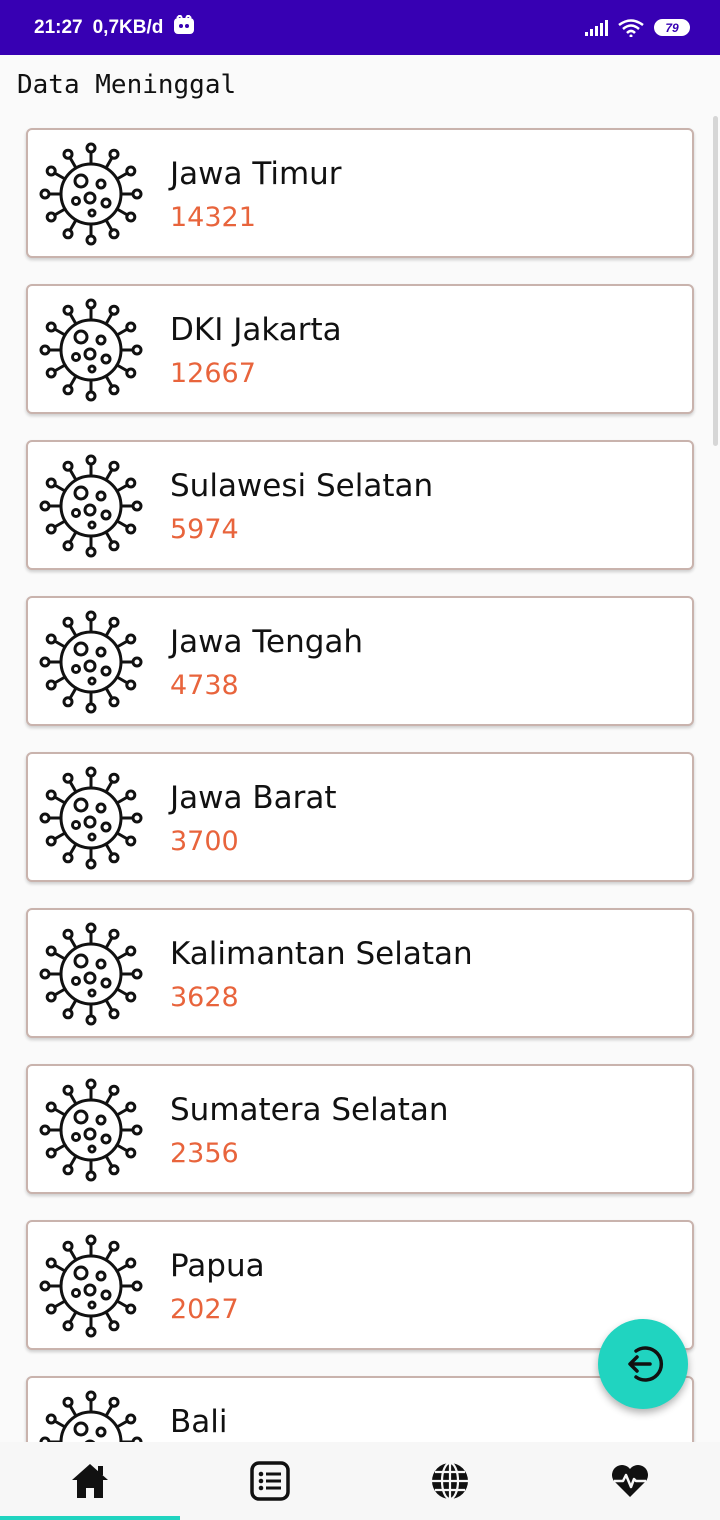 The width and height of the screenshot is (720, 1520). Describe the element at coordinates (360, 973) in the screenshot. I see `province-card: Kalimantan Selatan 3628` at that location.